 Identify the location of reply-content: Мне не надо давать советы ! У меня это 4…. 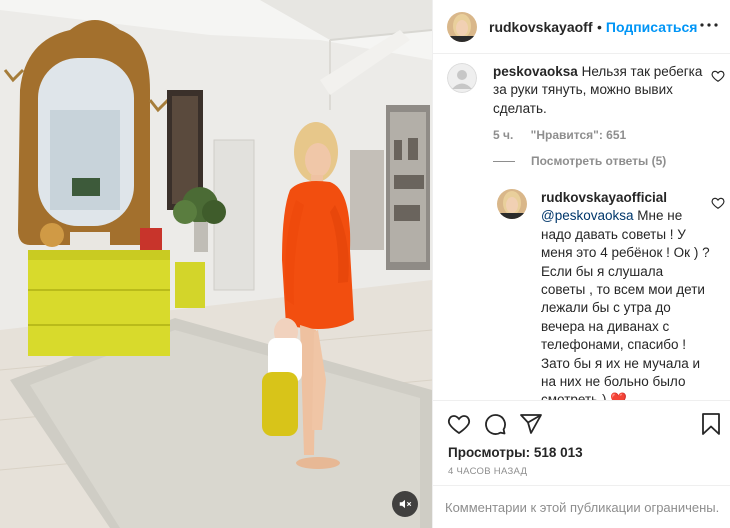
(625, 304).